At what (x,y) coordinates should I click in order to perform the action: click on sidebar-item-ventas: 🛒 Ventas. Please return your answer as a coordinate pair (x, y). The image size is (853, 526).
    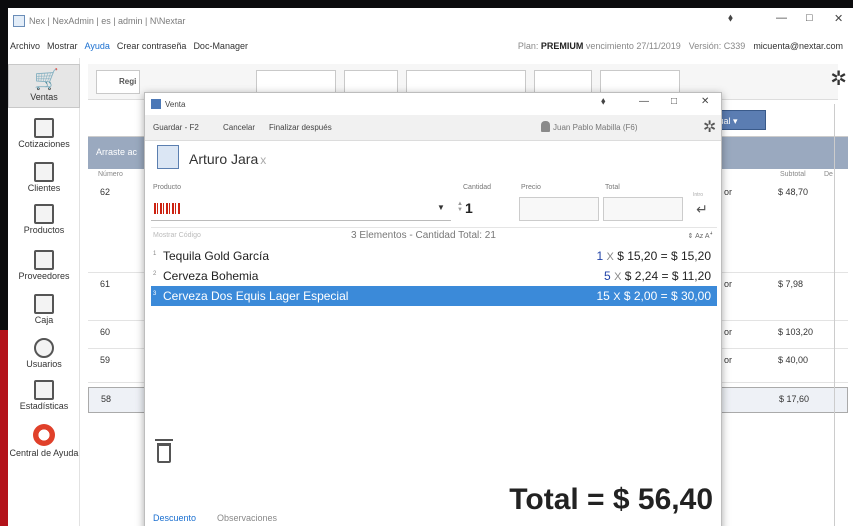
    Looking at the image, I should click on (44, 86).